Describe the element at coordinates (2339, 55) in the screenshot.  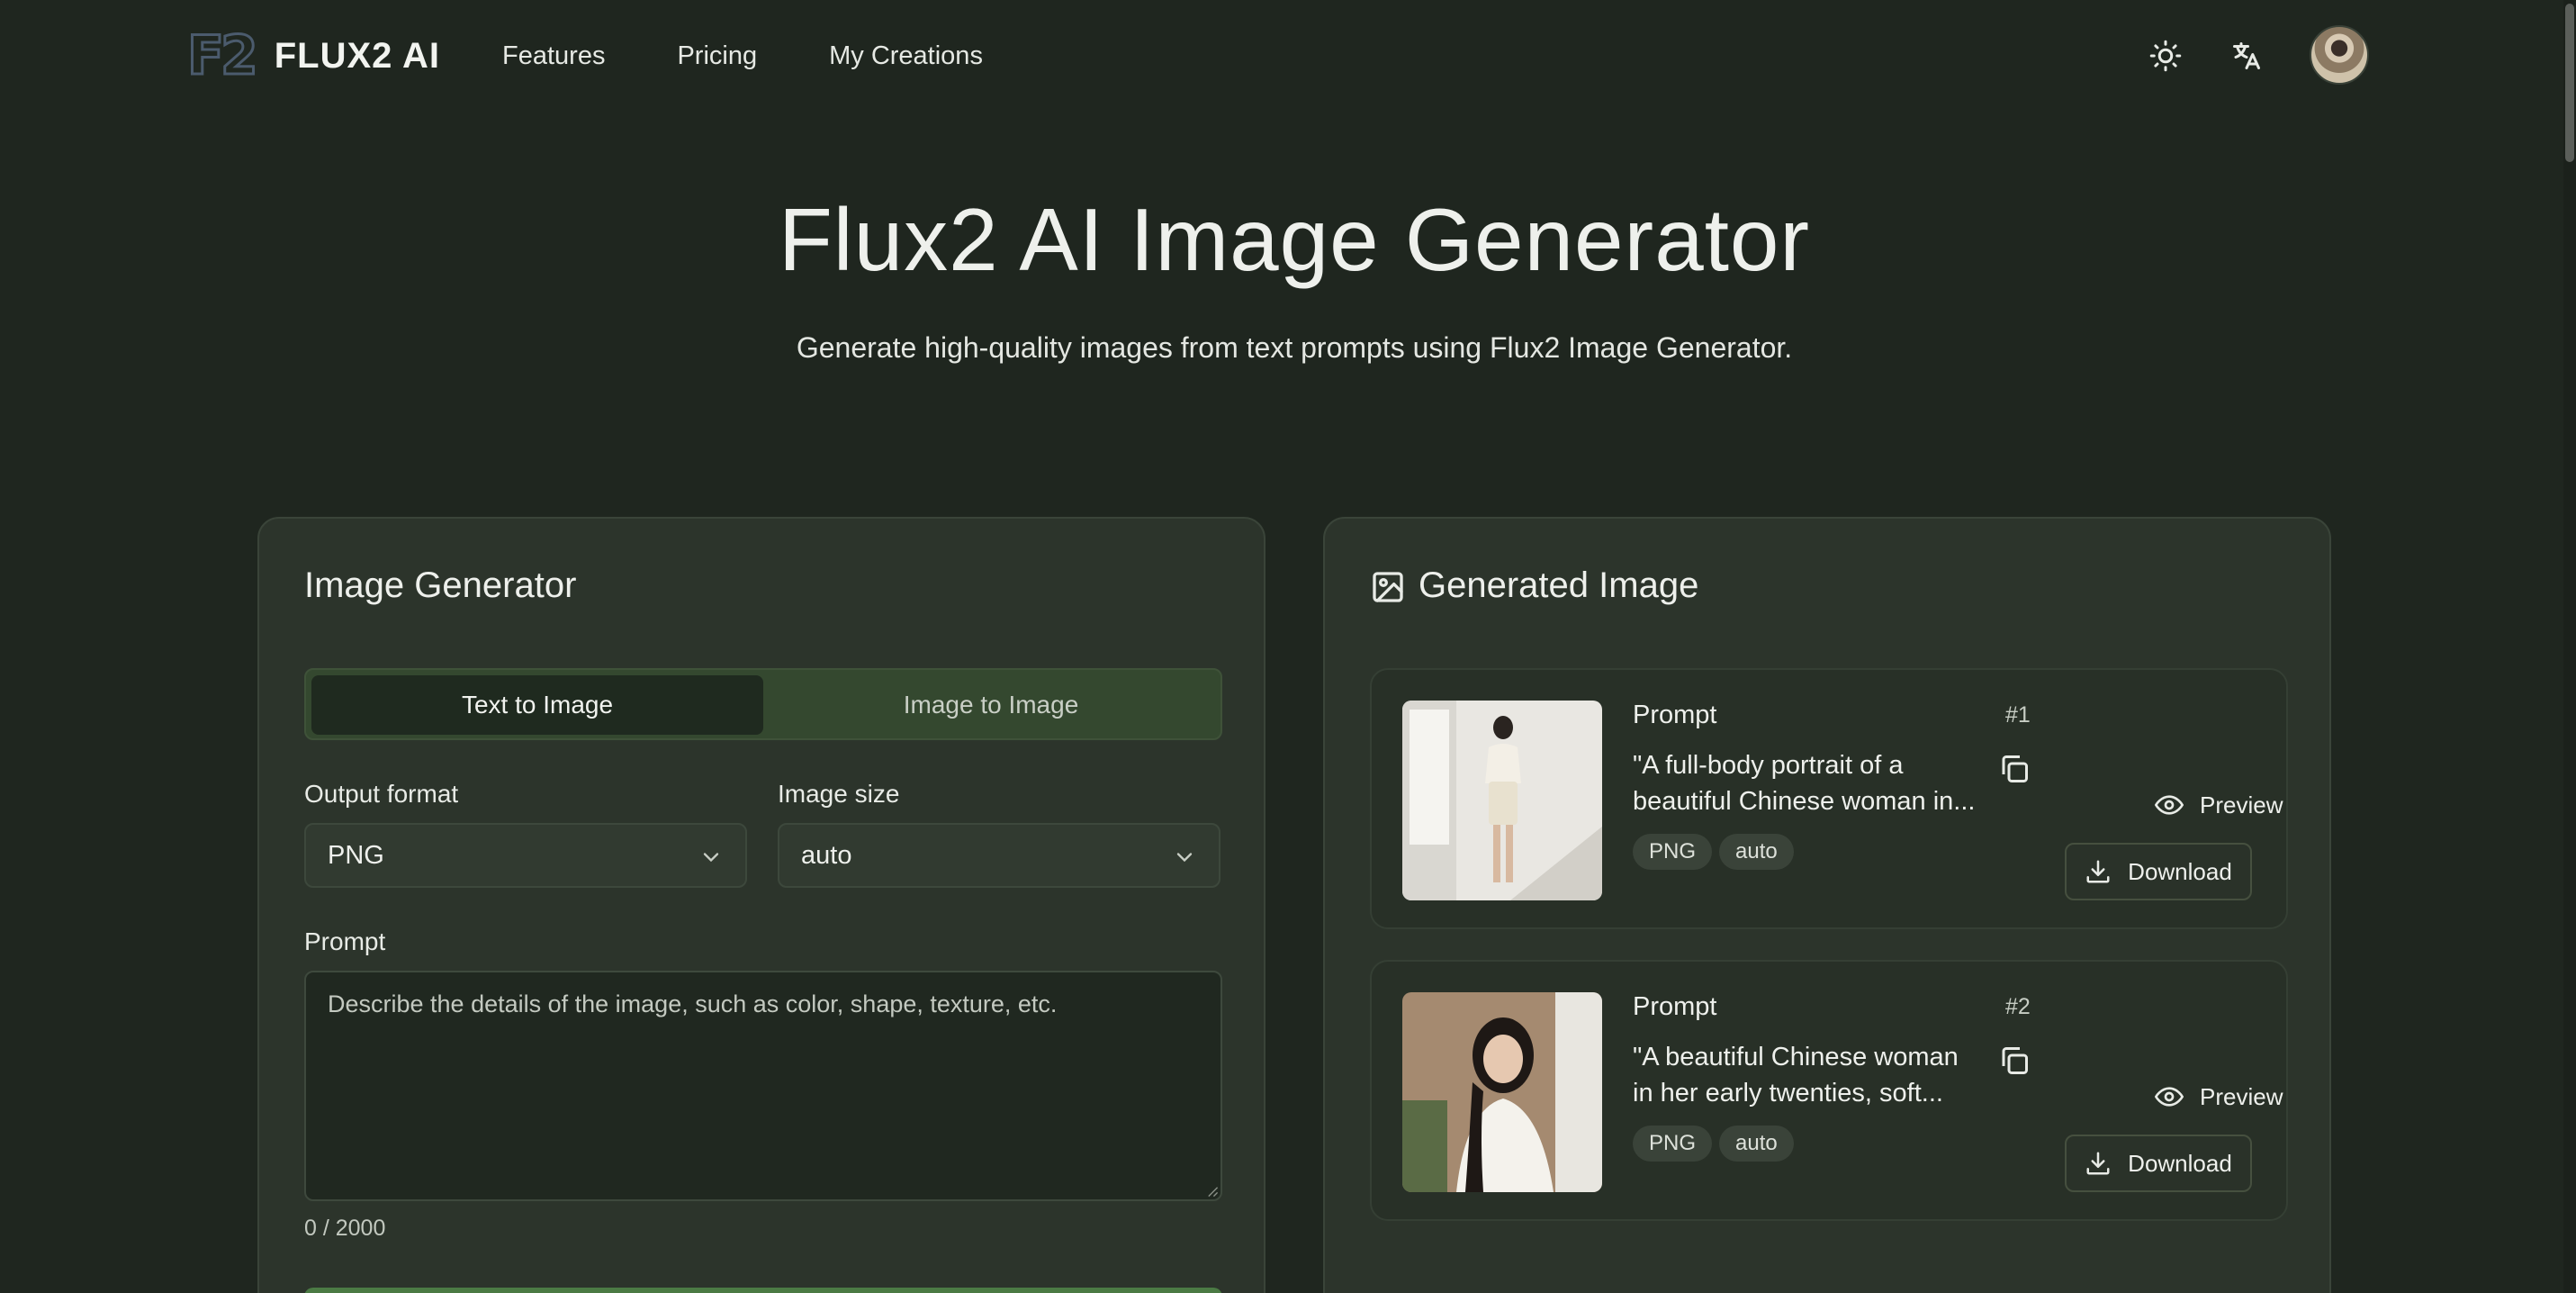
I see `user-avatar` at that location.